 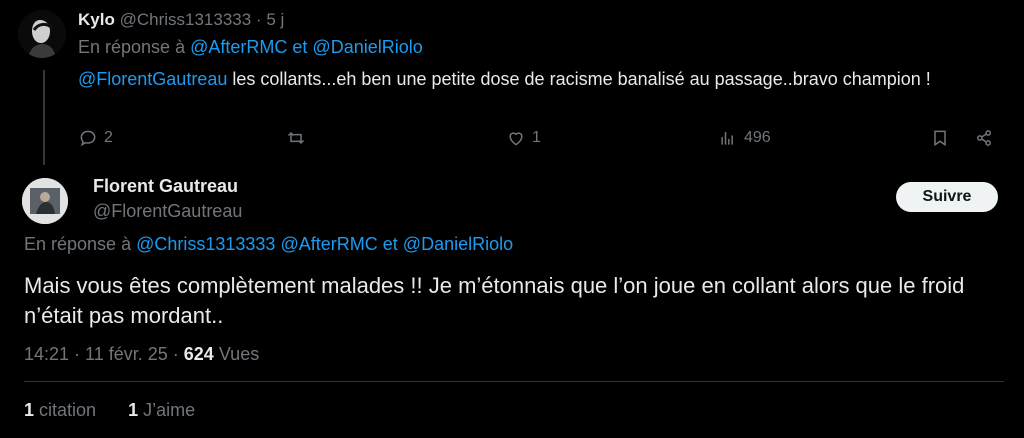 What do you see at coordinates (536, 137) in the screenshot?
I see `like-count: 1` at bounding box center [536, 137].